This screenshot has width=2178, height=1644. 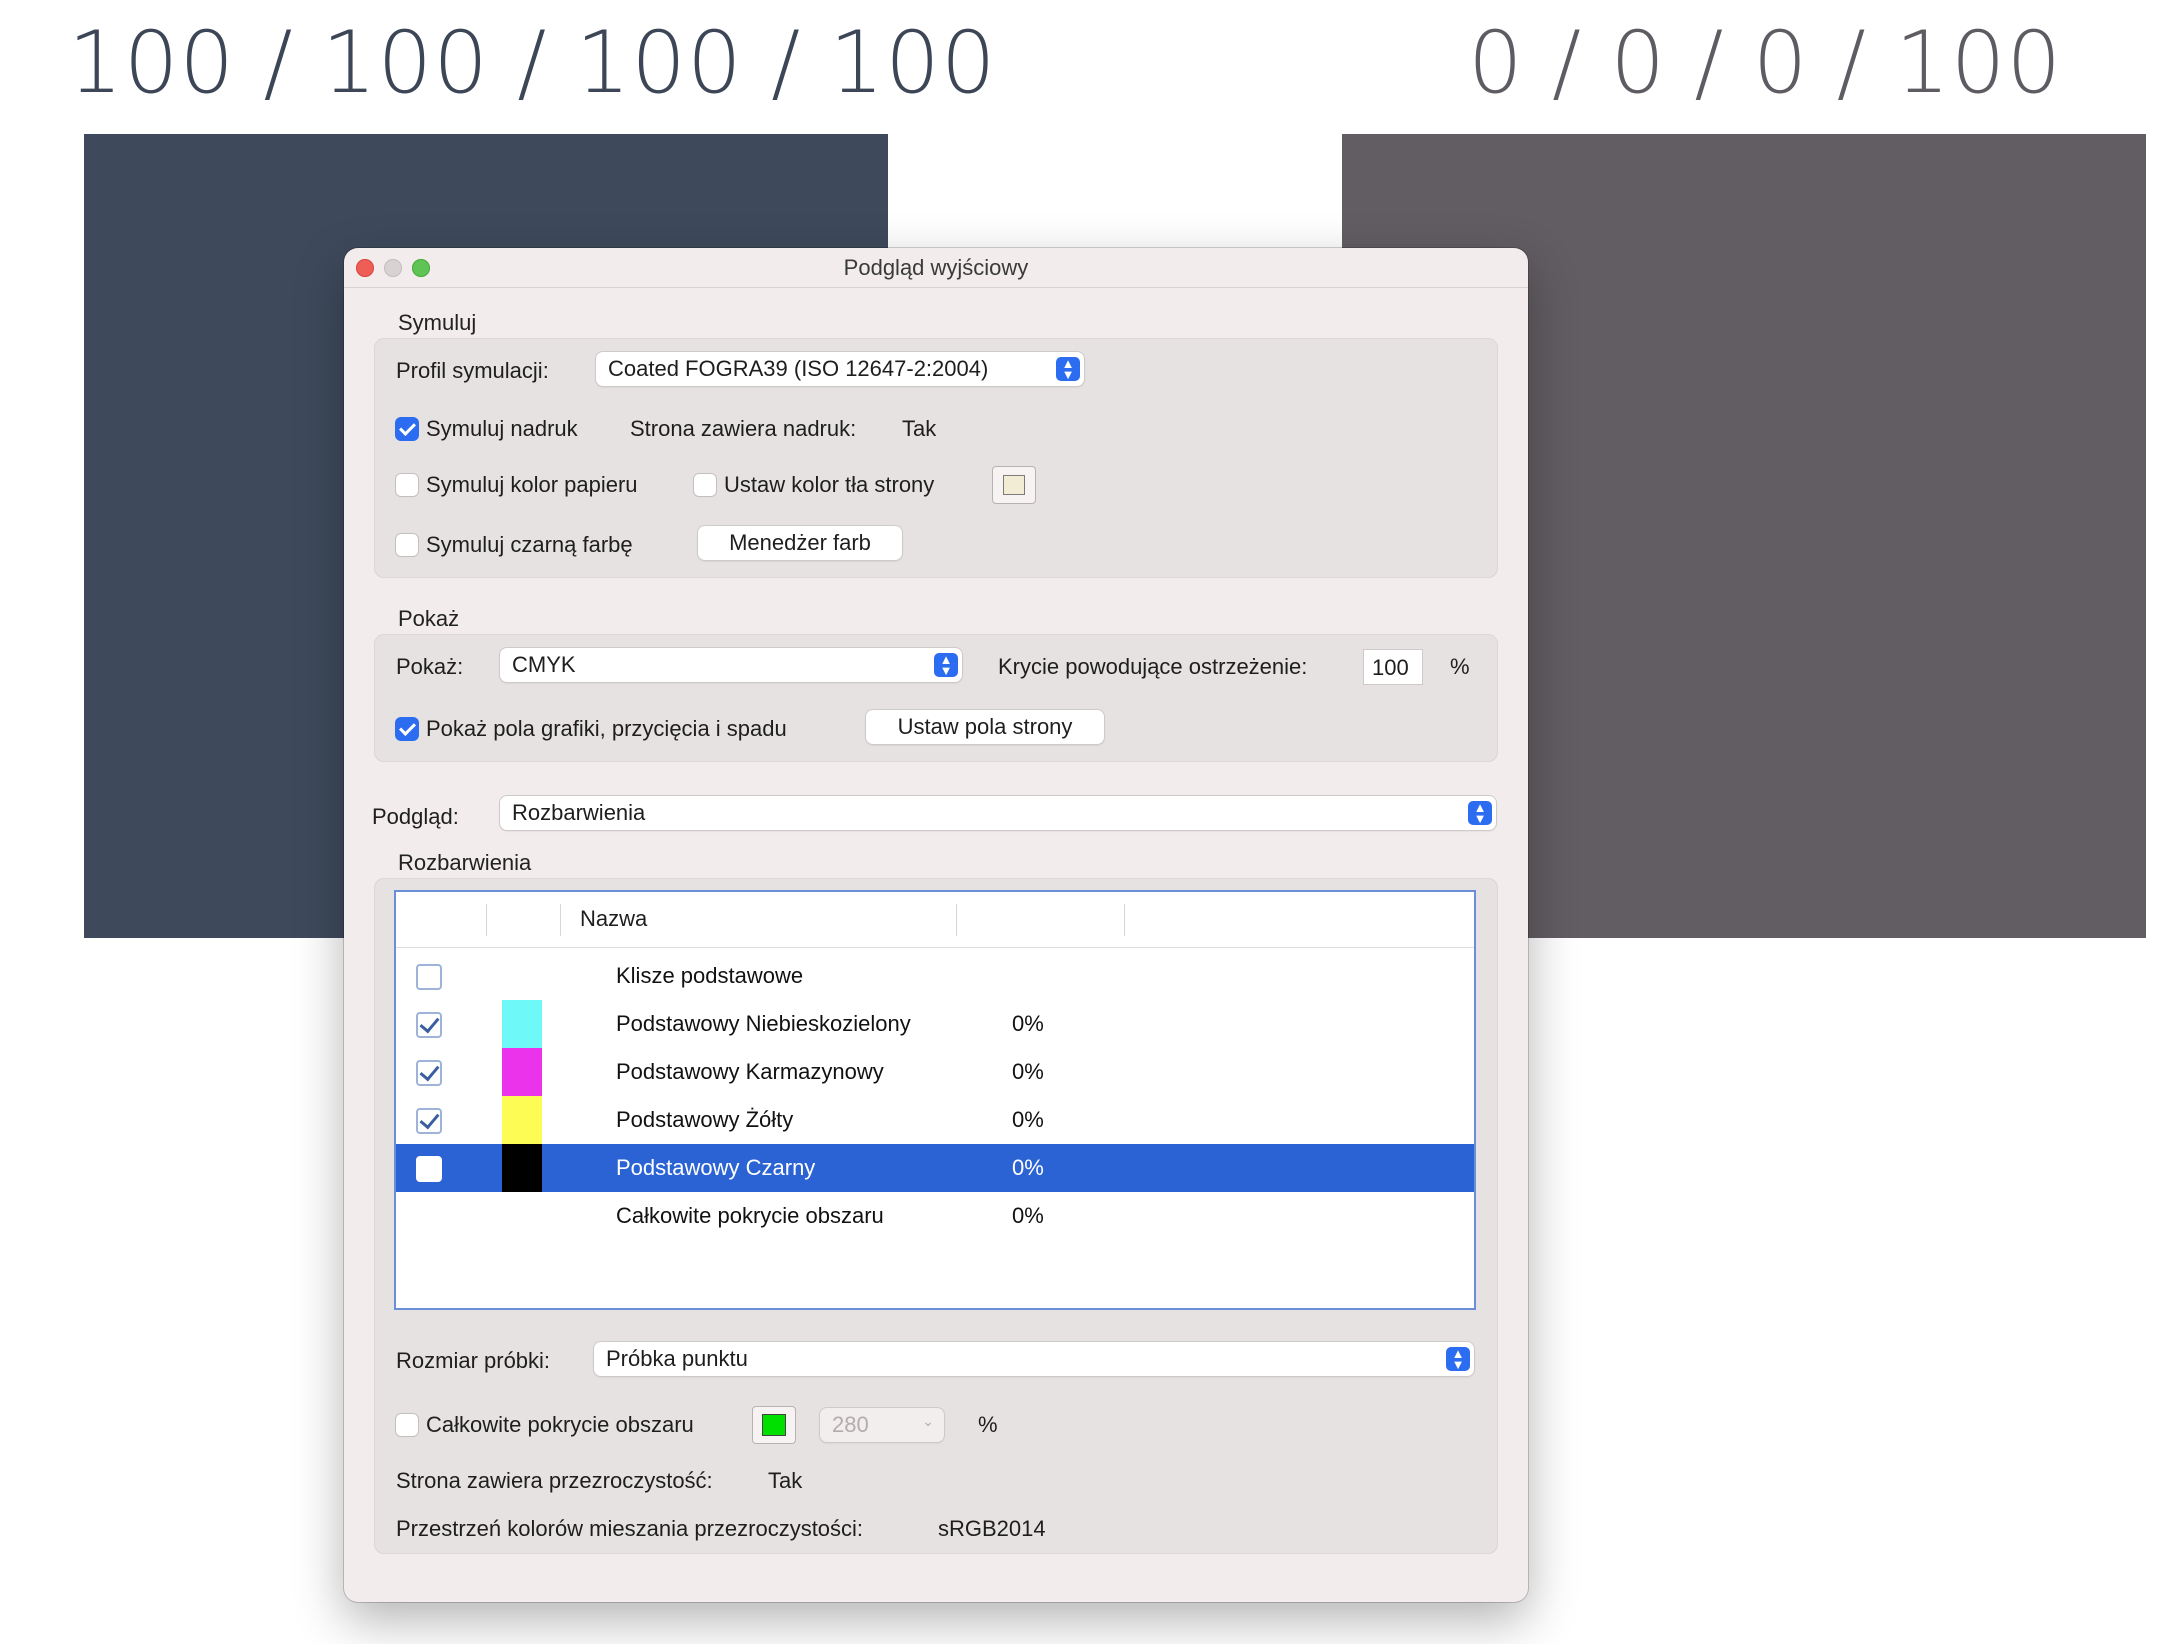 What do you see at coordinates (716, 1167) in the screenshot?
I see `row-name: Podstawowy Czarny` at bounding box center [716, 1167].